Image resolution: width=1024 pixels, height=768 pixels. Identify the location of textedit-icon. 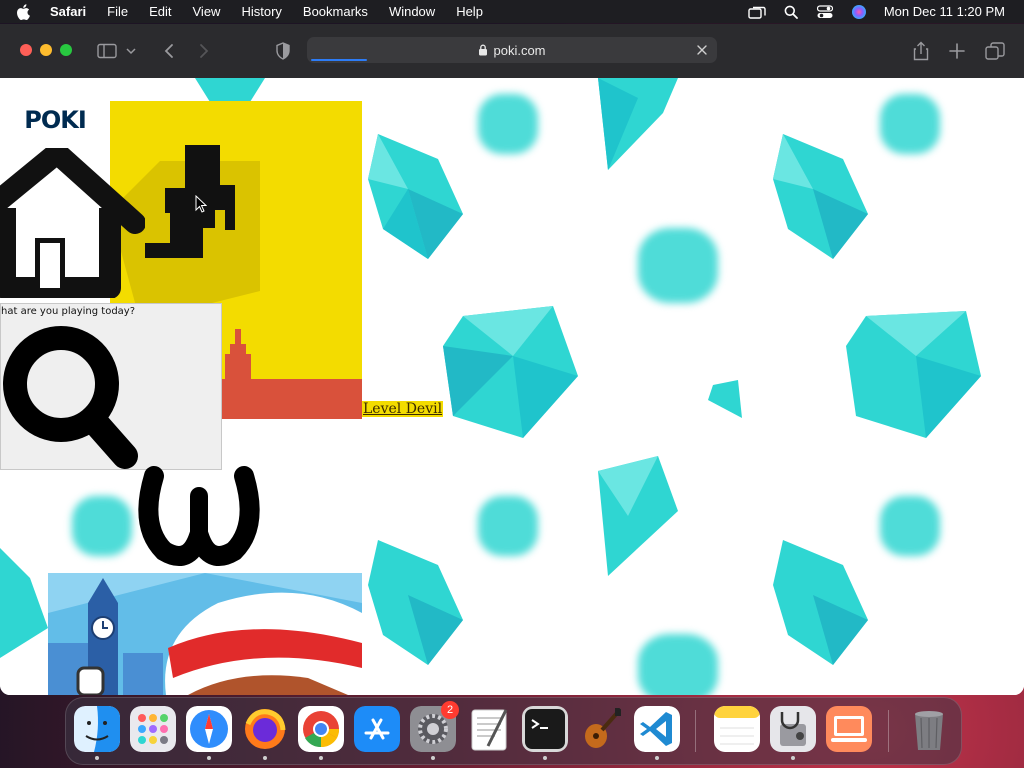
(489, 730).